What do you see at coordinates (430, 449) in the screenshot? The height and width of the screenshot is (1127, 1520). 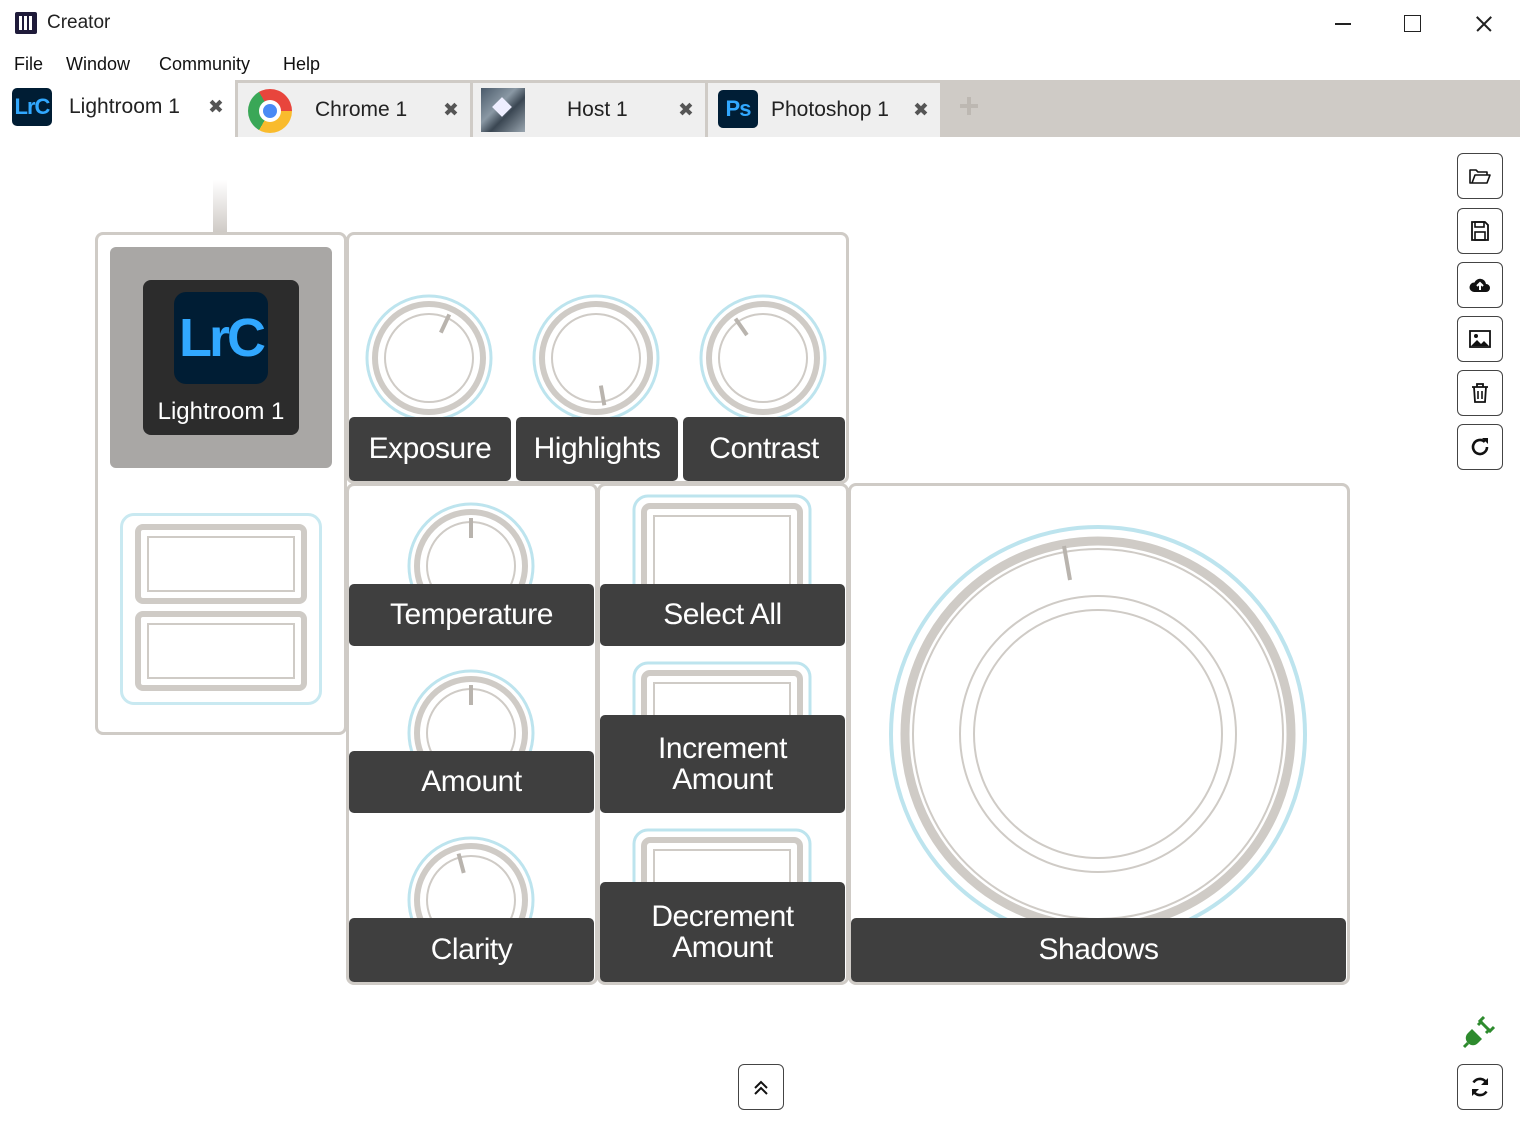 I see `exposure-label: Exposure` at bounding box center [430, 449].